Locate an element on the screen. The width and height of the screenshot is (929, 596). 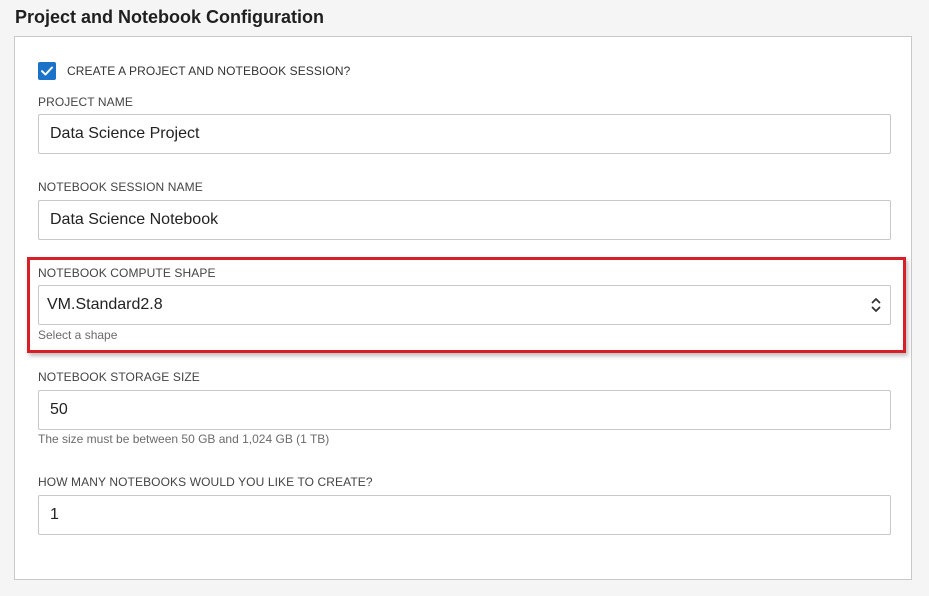
notebook-session-name-input is located at coordinates (464, 220).